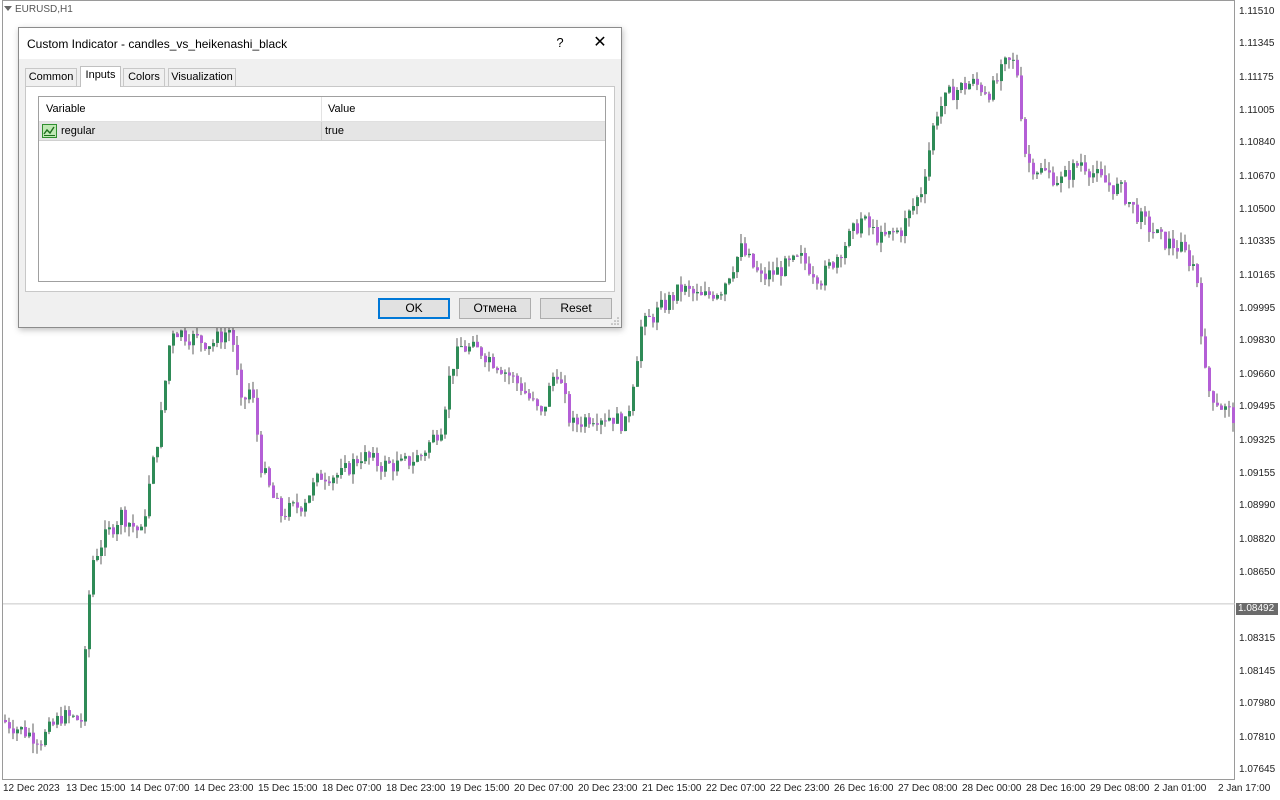 The height and width of the screenshot is (800, 1280). I want to click on variable-column-header: Variable, so click(66, 109).